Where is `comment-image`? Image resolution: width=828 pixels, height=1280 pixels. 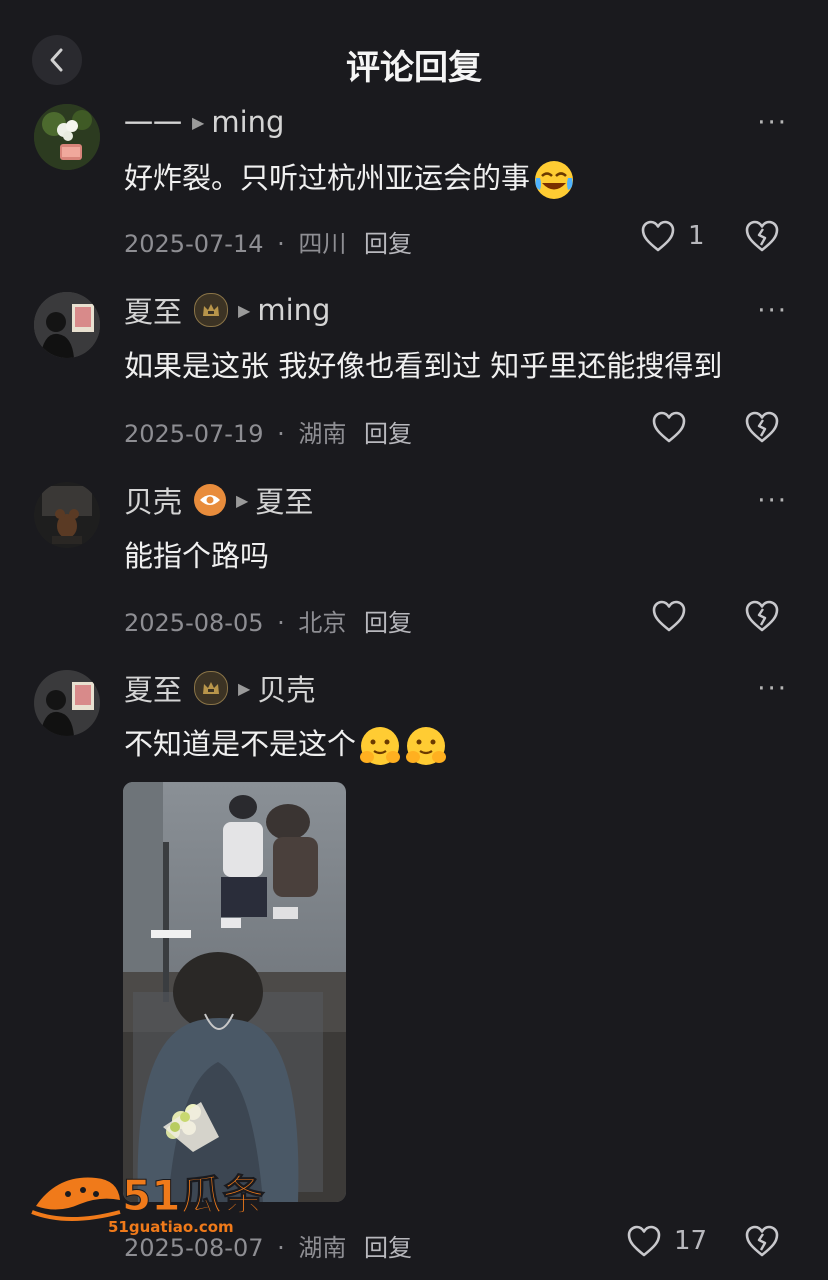 comment-image is located at coordinates (234, 992).